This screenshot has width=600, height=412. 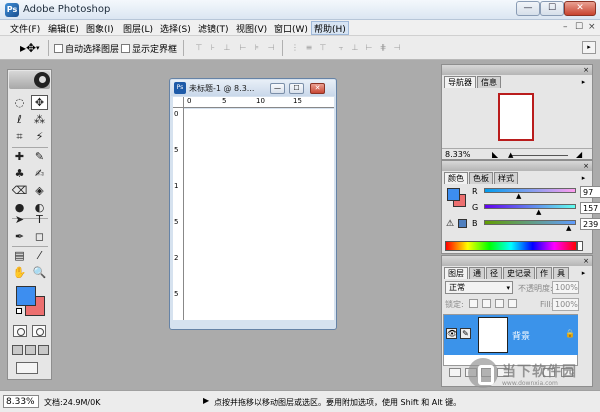 I want to click on green-value-input: 157, so click(x=590, y=208).